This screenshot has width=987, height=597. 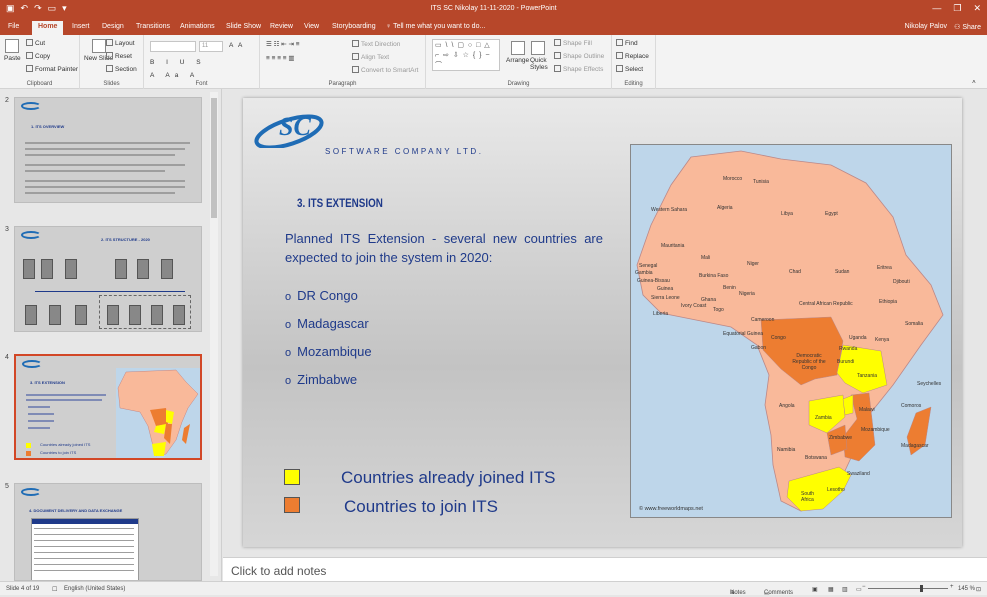 I want to click on notes-pane: Click to add notes, so click(x=605, y=569).